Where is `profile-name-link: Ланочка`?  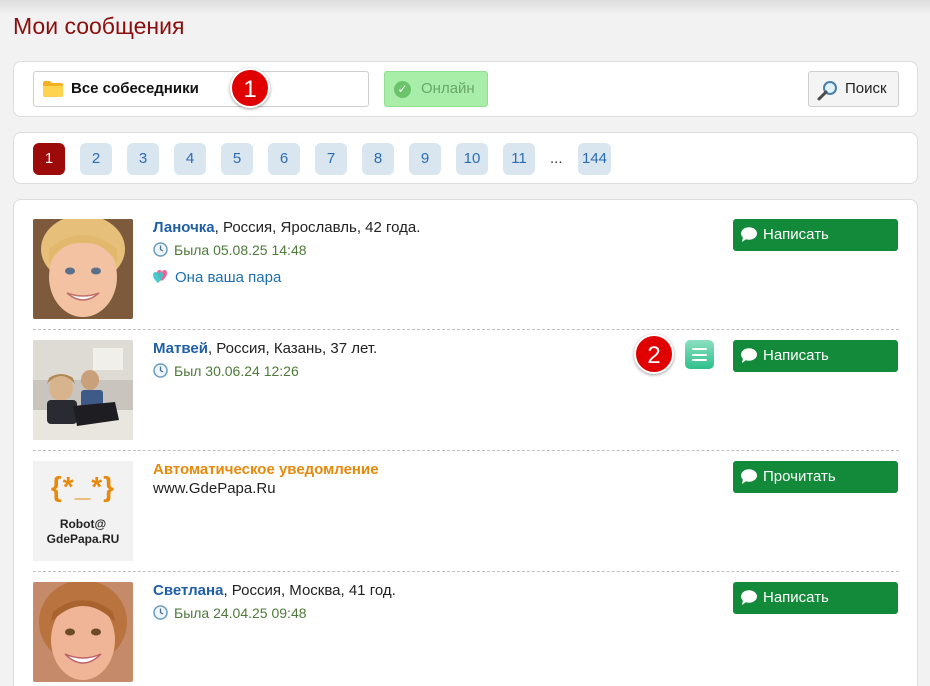
profile-name-link: Ланочка is located at coordinates (184, 227).